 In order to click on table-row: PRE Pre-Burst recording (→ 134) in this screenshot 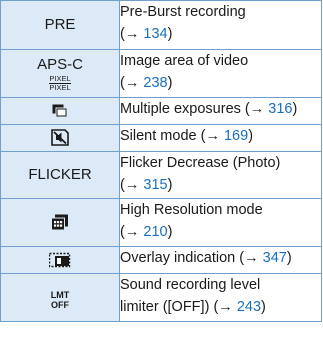, I will do `click(161, 25)`.